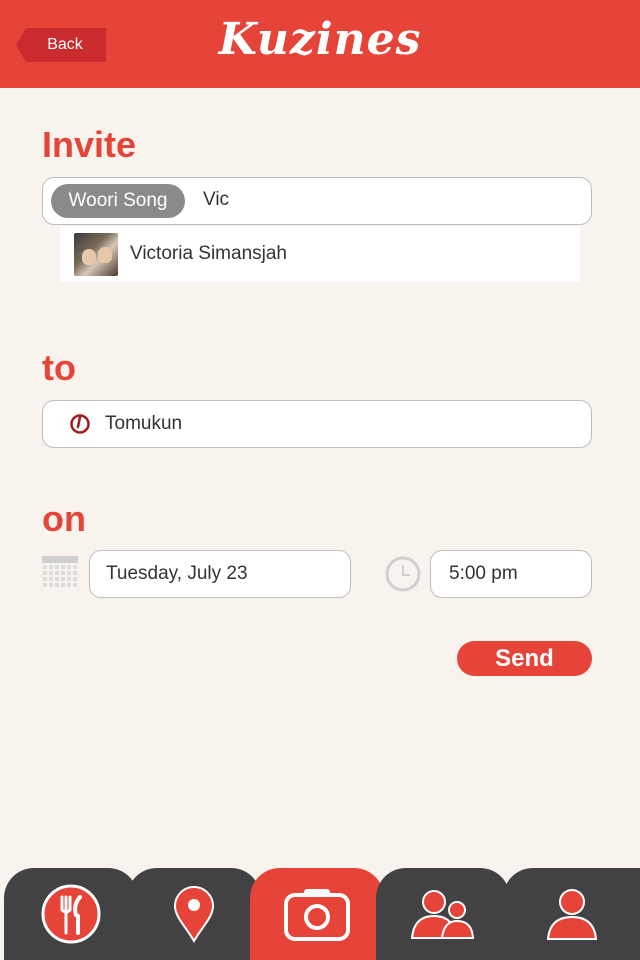  What do you see at coordinates (89, 144) in the screenshot?
I see `invite-heading: Invite` at bounding box center [89, 144].